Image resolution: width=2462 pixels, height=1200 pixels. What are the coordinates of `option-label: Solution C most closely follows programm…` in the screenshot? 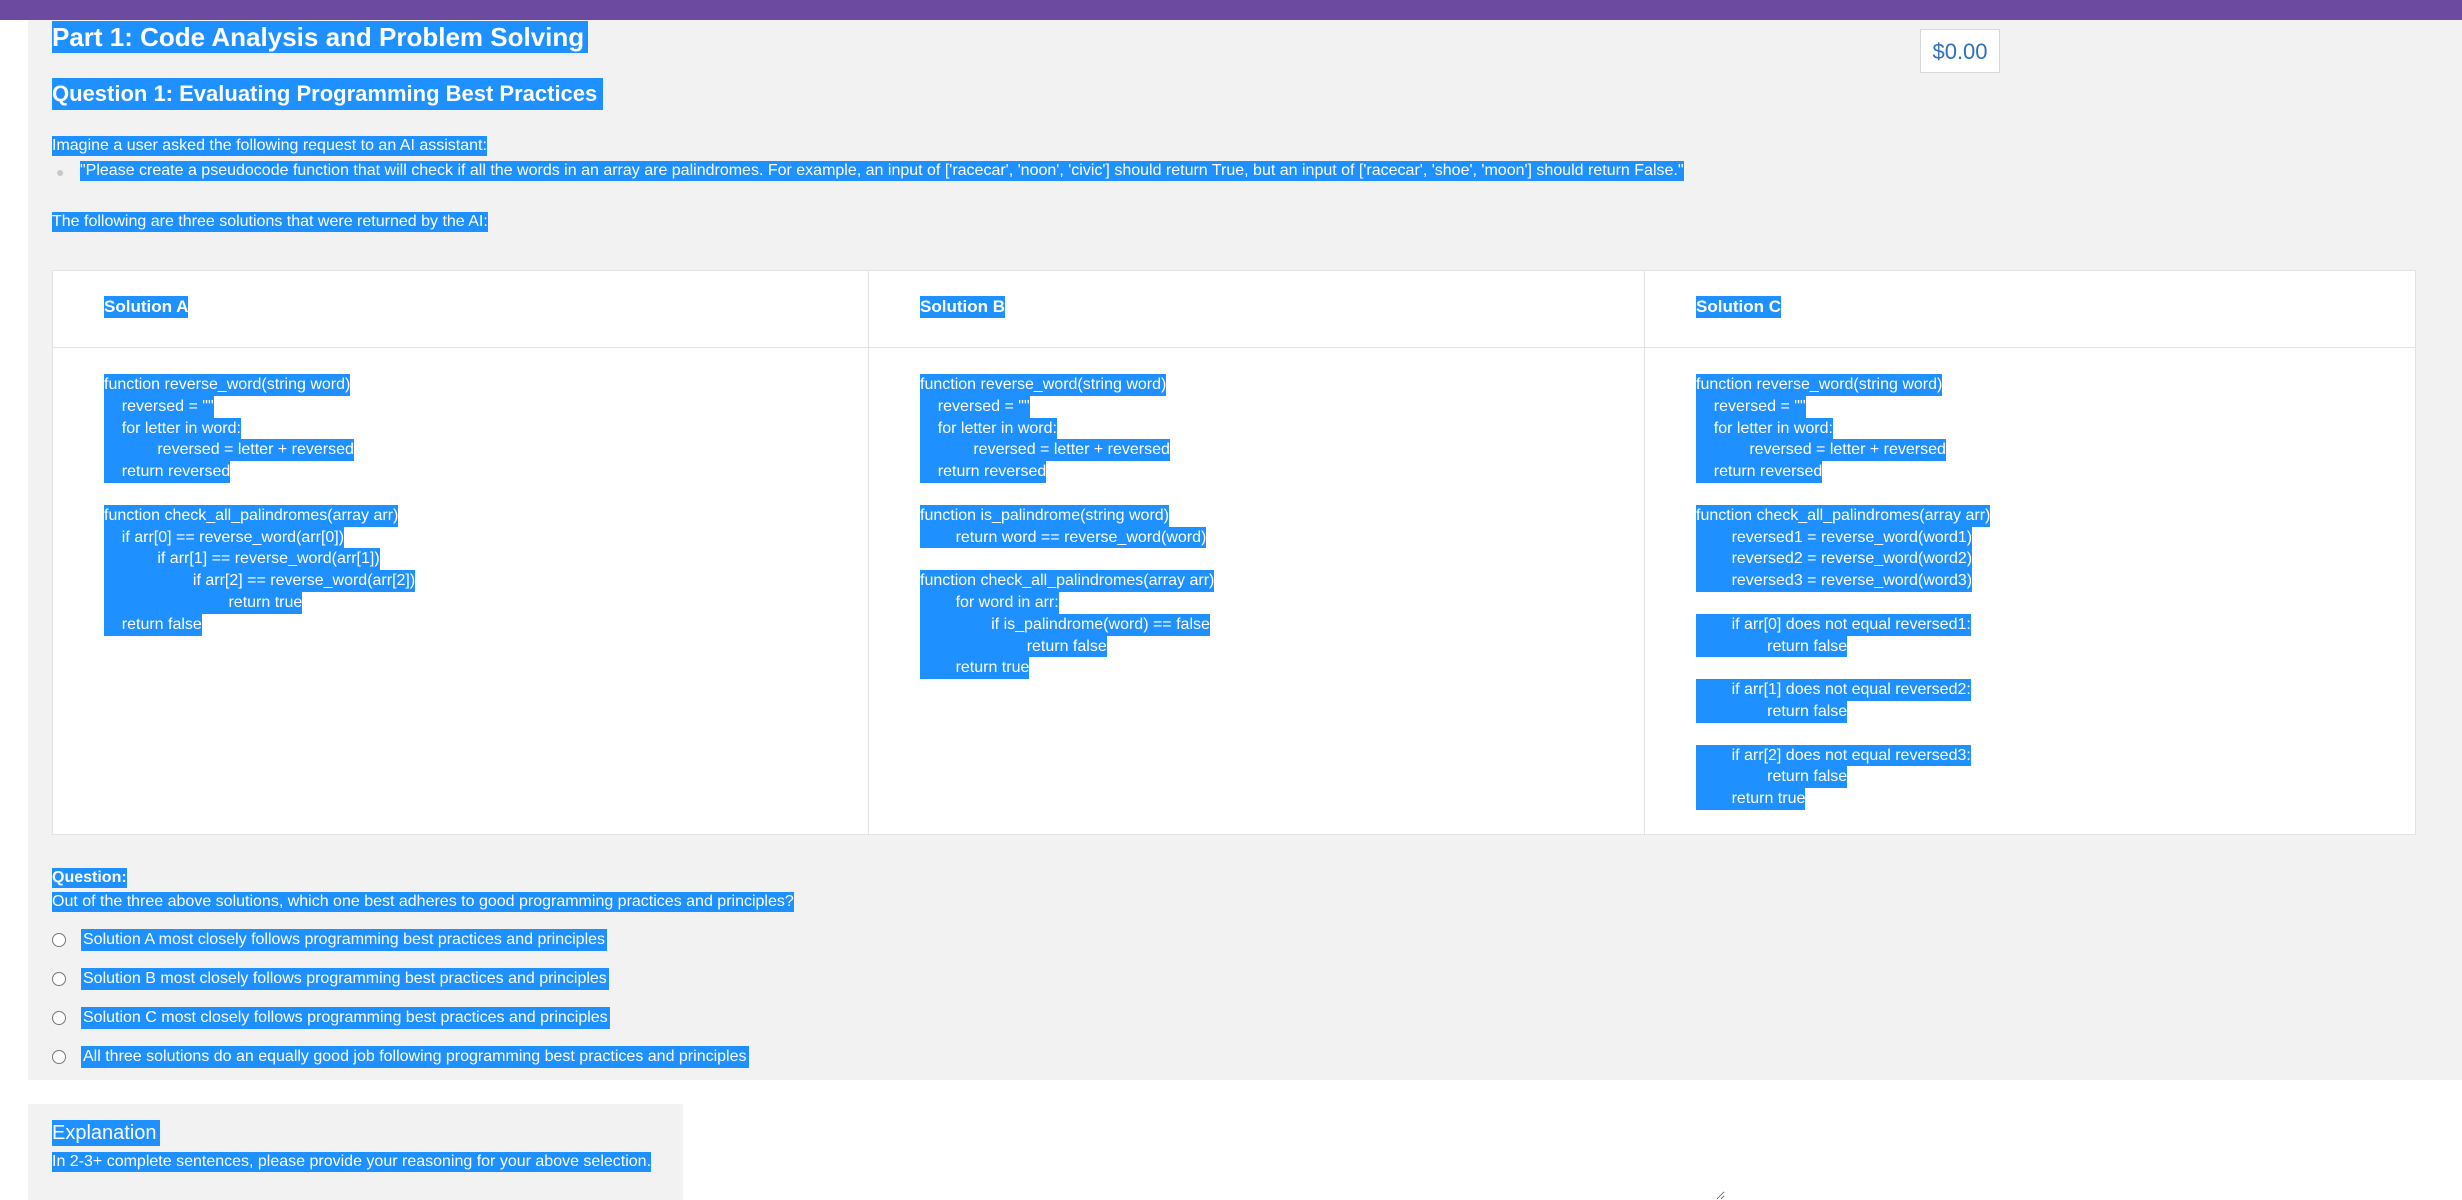 It's located at (345, 1018).